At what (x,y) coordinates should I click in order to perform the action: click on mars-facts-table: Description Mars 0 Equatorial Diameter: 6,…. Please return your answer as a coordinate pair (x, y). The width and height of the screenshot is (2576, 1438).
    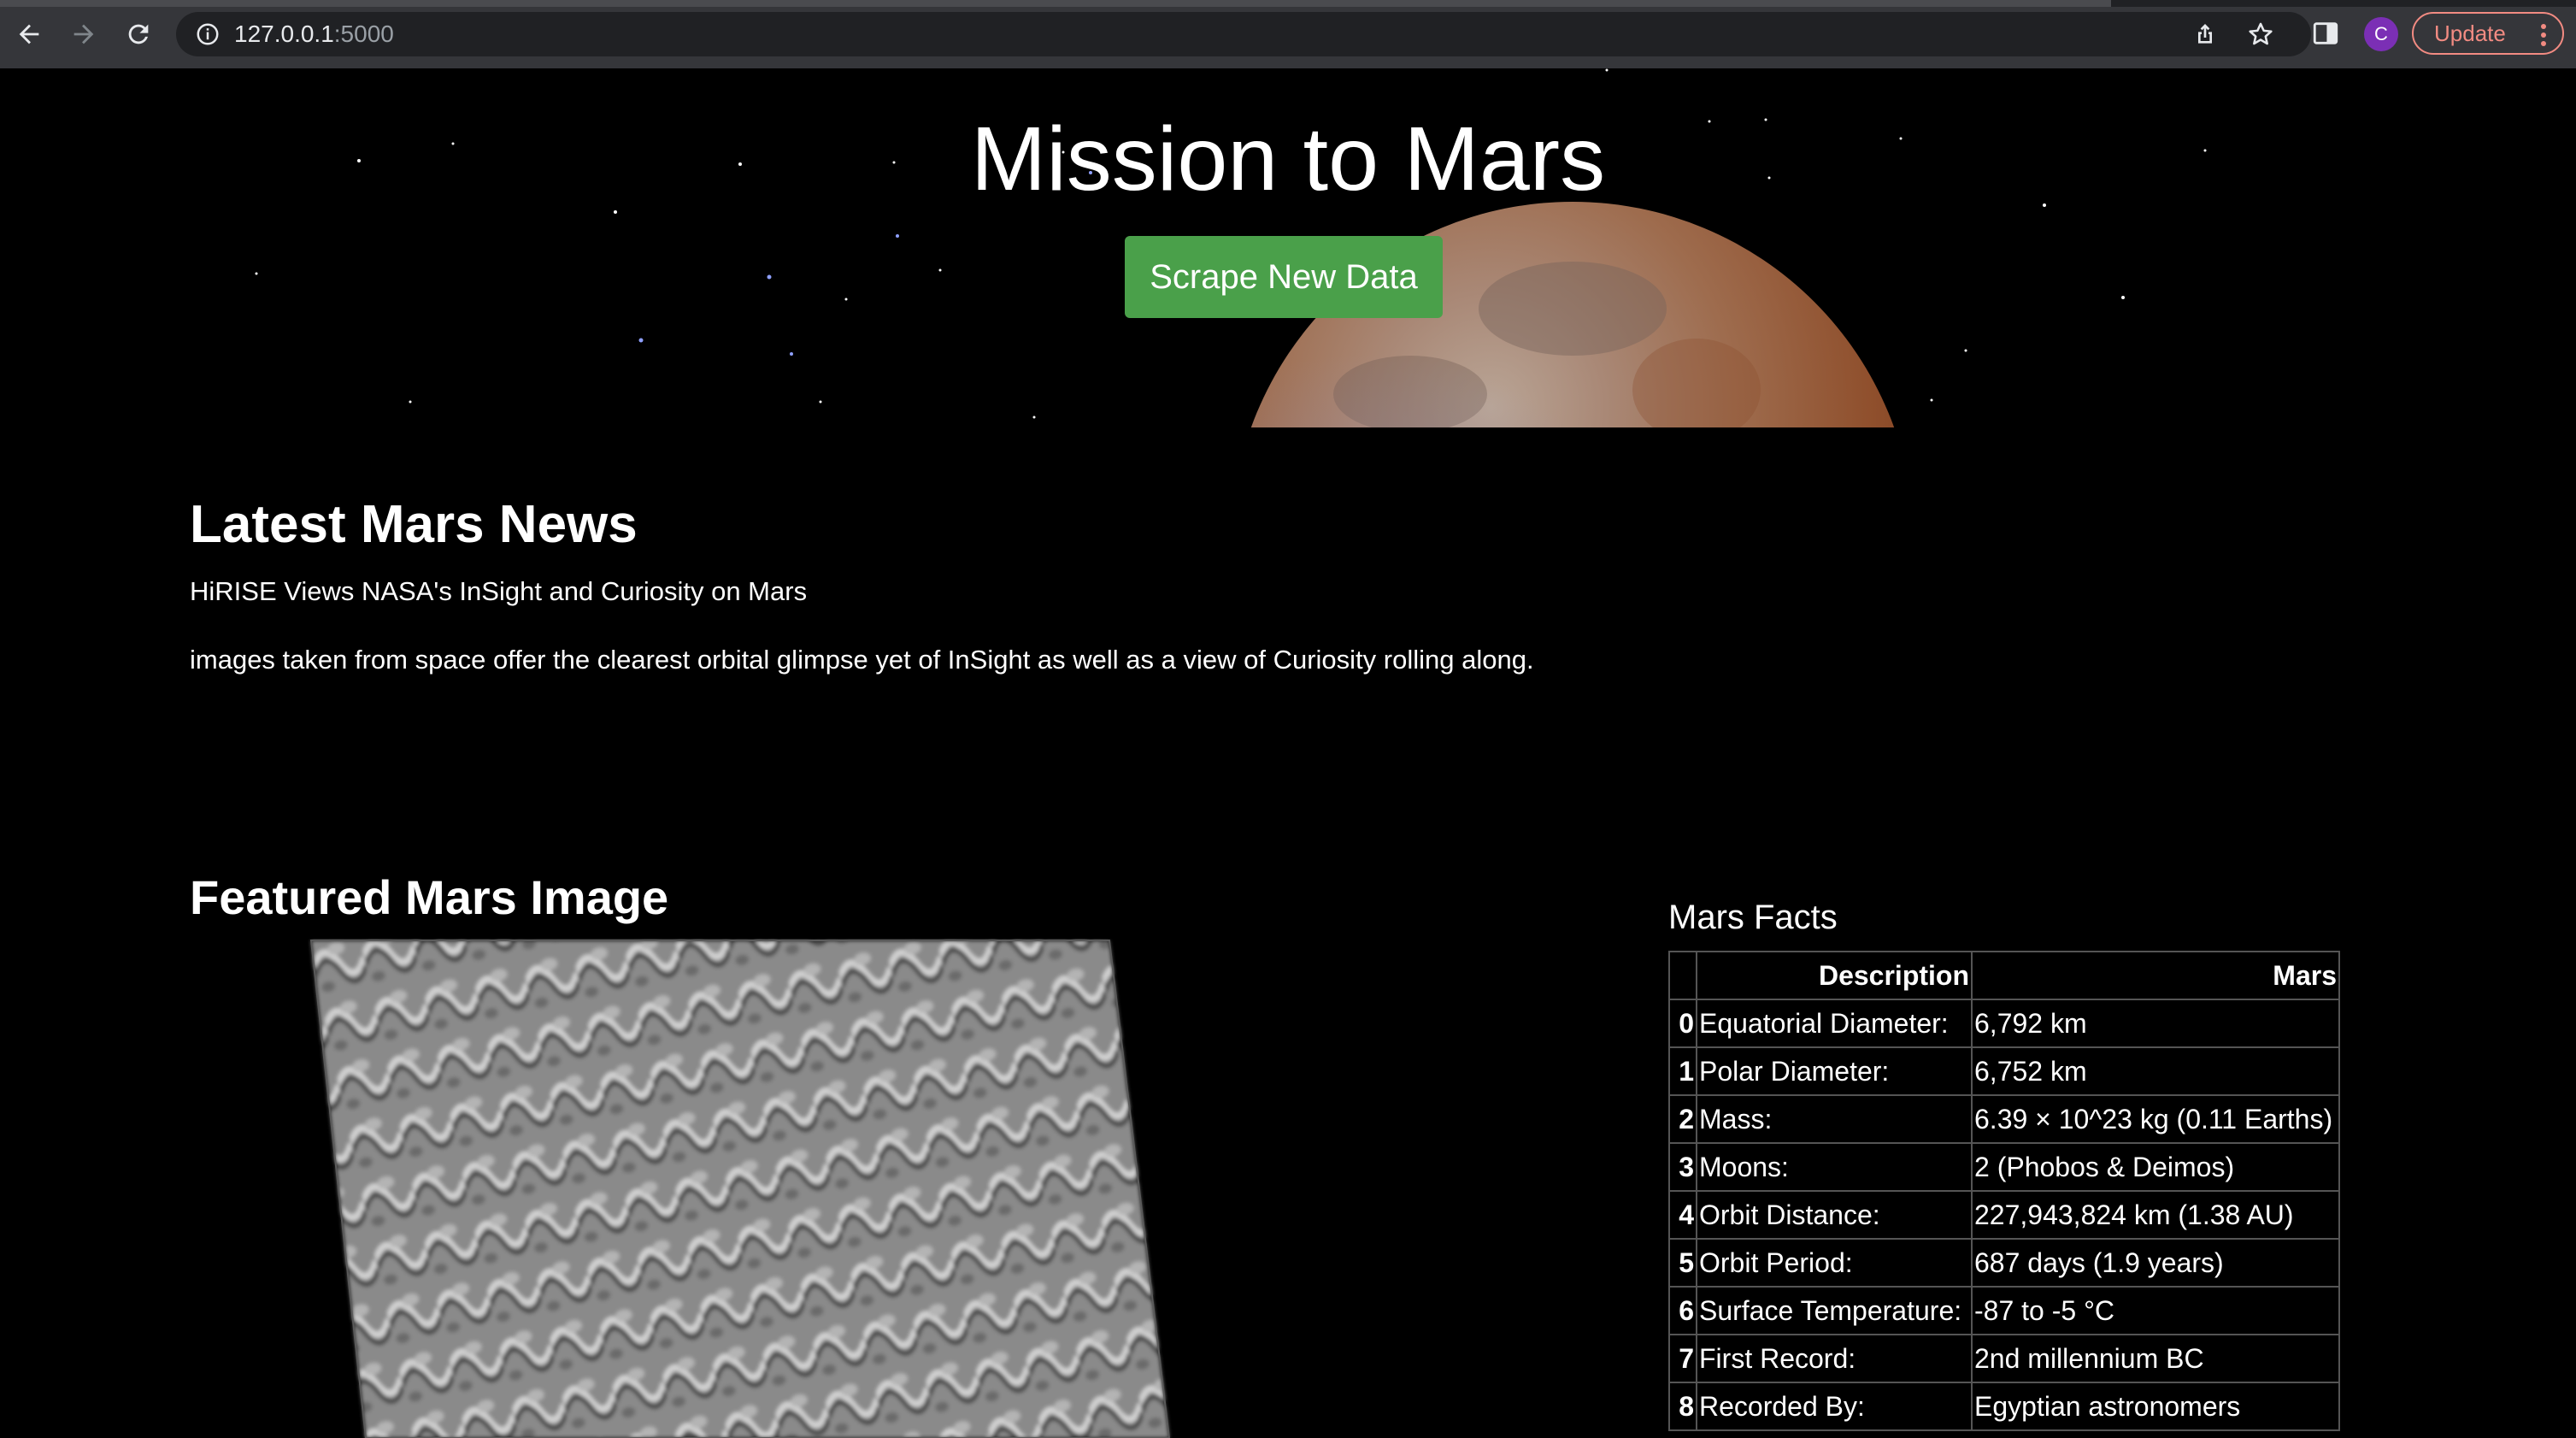
    Looking at the image, I should click on (2004, 1191).